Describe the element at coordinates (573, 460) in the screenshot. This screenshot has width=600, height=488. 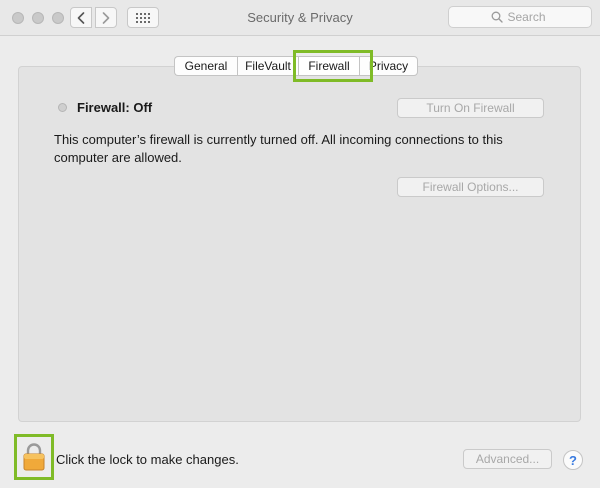
I see `help-button: ?` at that location.